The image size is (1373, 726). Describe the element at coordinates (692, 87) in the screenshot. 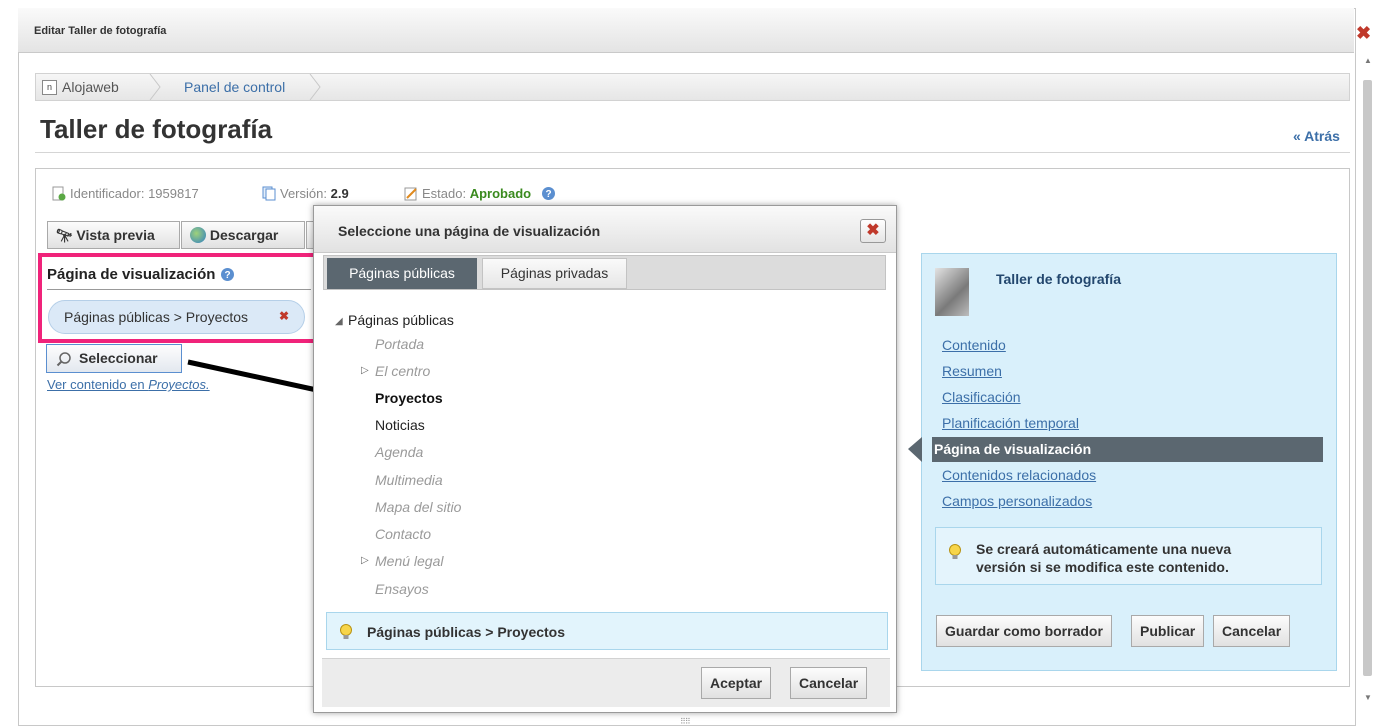

I see `breadcrumb: n Alojaweb Panel de control` at that location.